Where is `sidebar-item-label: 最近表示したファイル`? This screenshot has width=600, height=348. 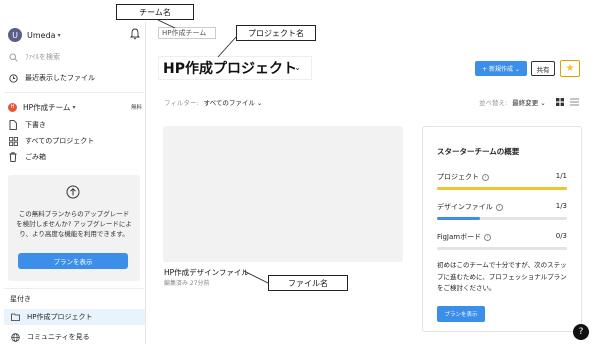
sidebar-item-label: 最近表示したファイル is located at coordinates (60, 78).